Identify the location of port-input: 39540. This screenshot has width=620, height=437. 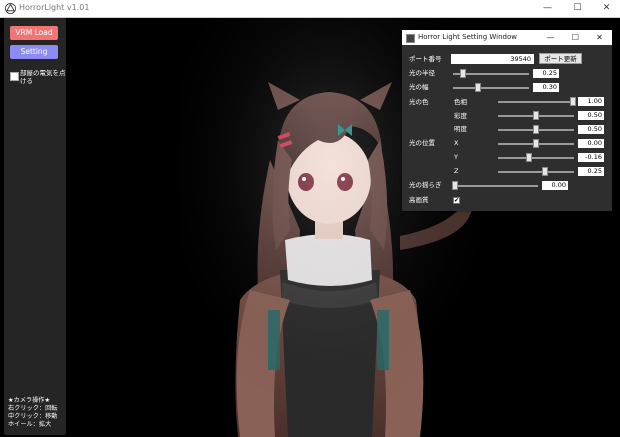
(492, 59).